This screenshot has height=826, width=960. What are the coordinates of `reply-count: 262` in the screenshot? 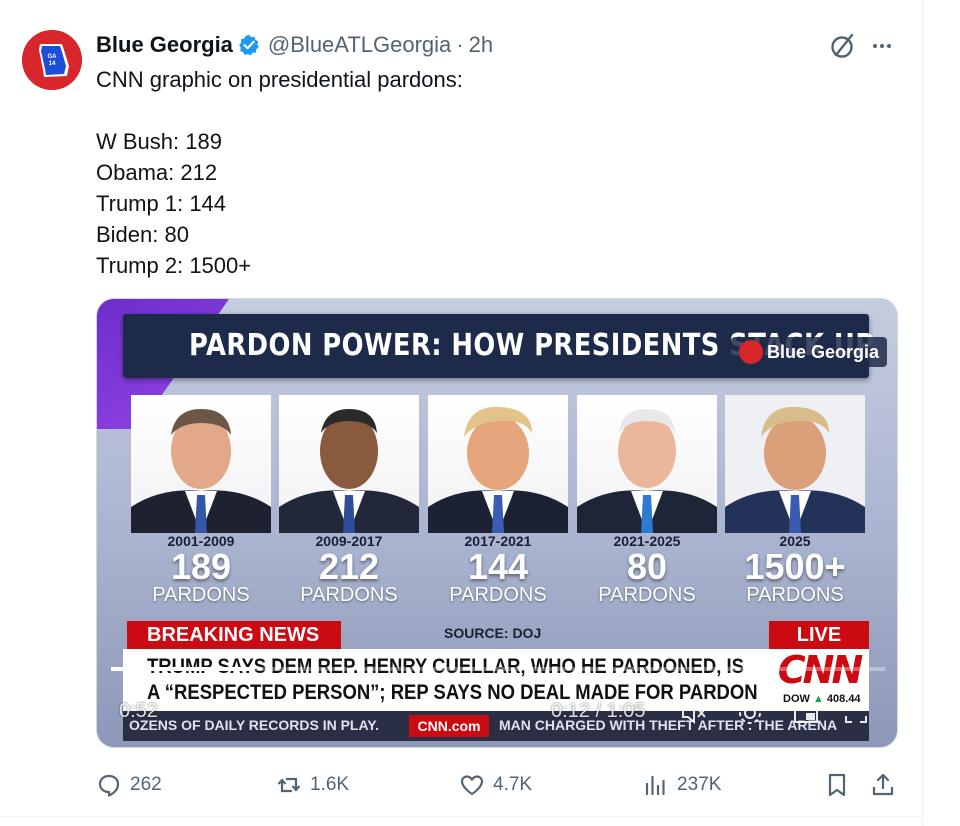 It's located at (146, 784).